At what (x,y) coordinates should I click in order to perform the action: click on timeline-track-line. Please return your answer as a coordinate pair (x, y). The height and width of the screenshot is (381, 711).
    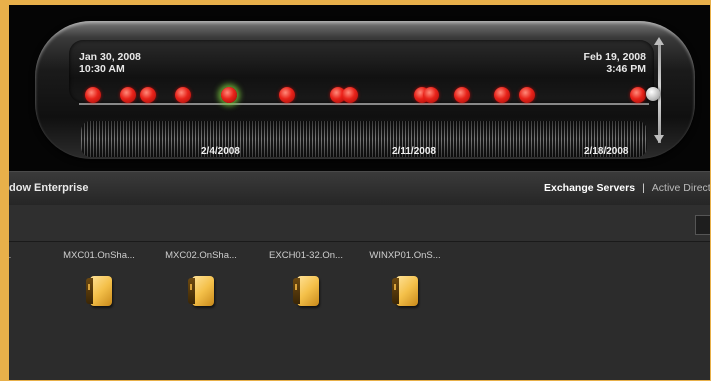
    Looking at the image, I should click on (364, 104).